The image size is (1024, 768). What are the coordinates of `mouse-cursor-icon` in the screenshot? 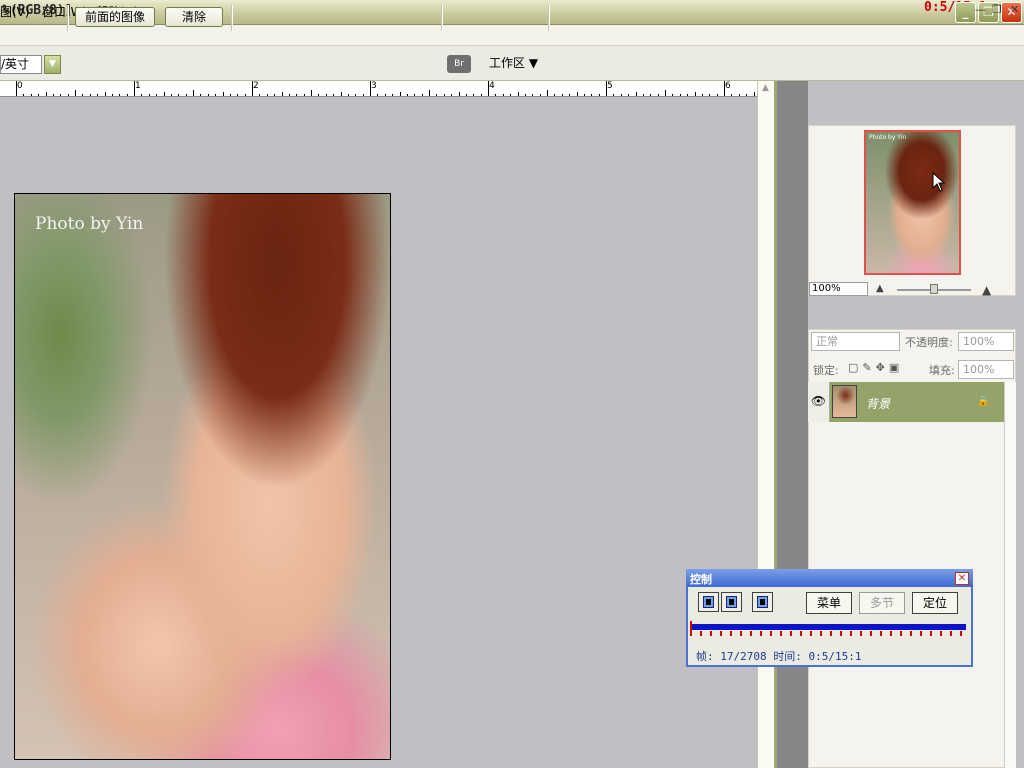 It's located at (939, 182).